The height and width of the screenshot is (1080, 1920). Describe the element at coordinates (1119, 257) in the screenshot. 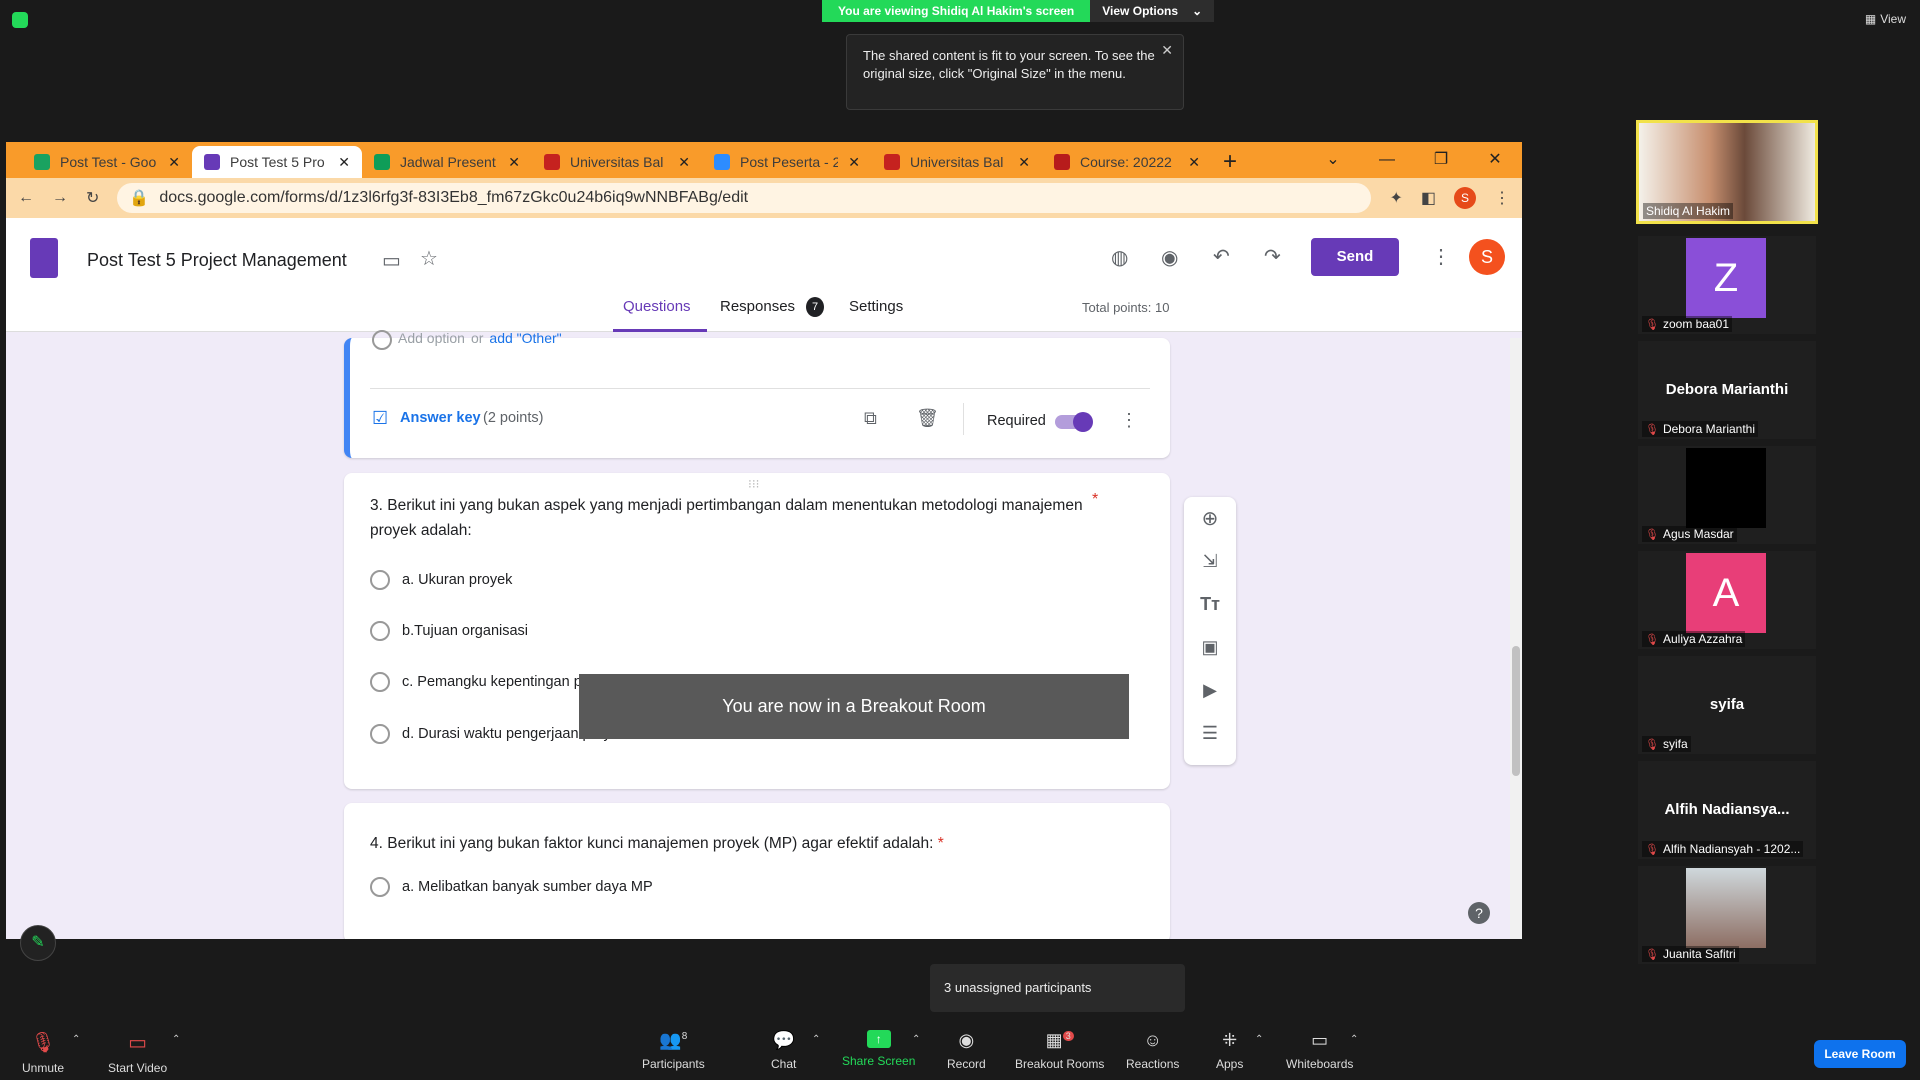

I see `palette-icon: ◍` at that location.